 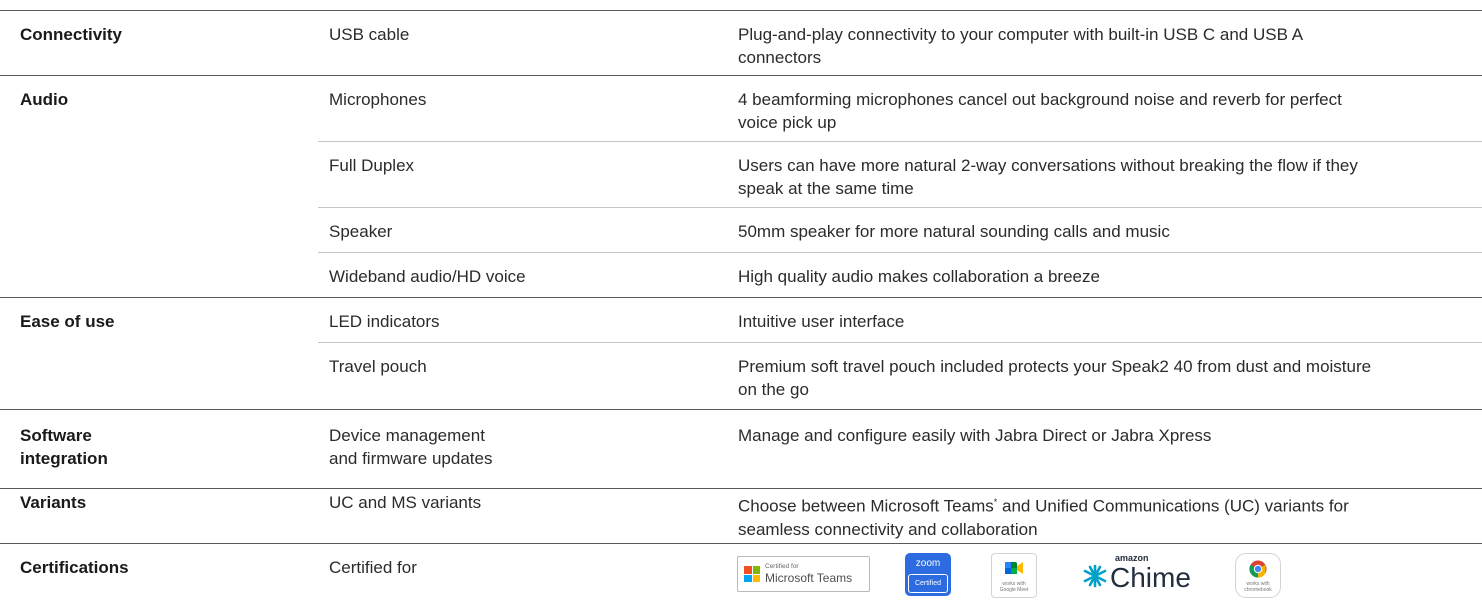 I want to click on feature-microphones: Microphones, so click(x=378, y=99).